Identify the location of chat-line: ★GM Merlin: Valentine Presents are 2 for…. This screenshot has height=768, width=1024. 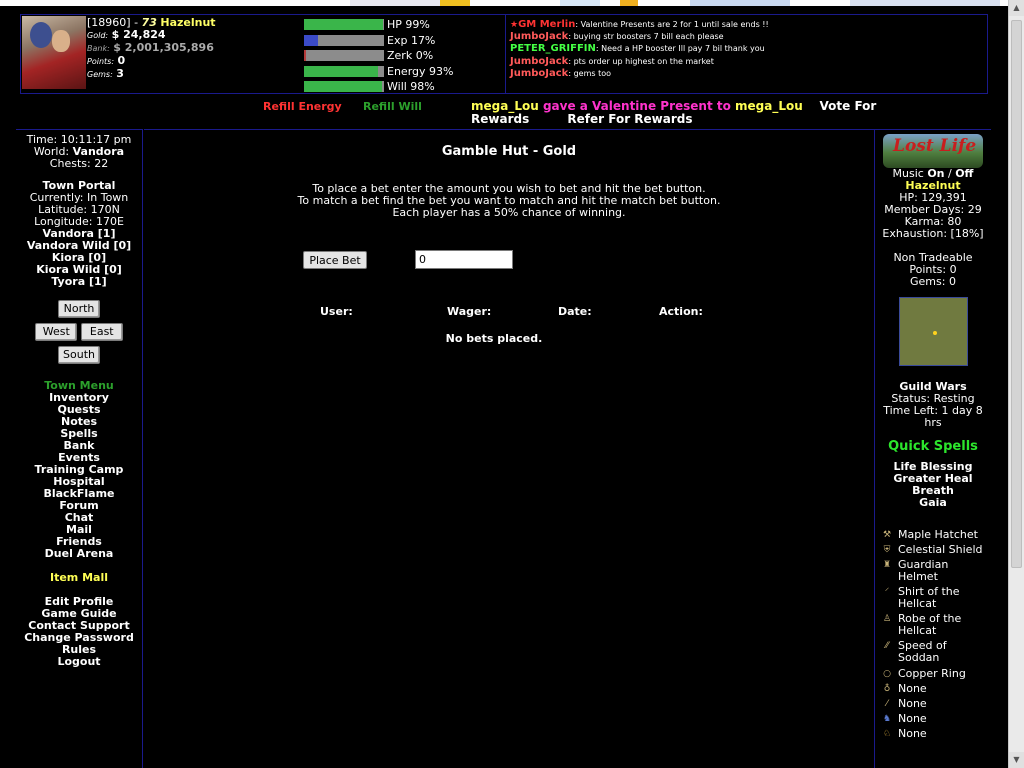
(639, 24).